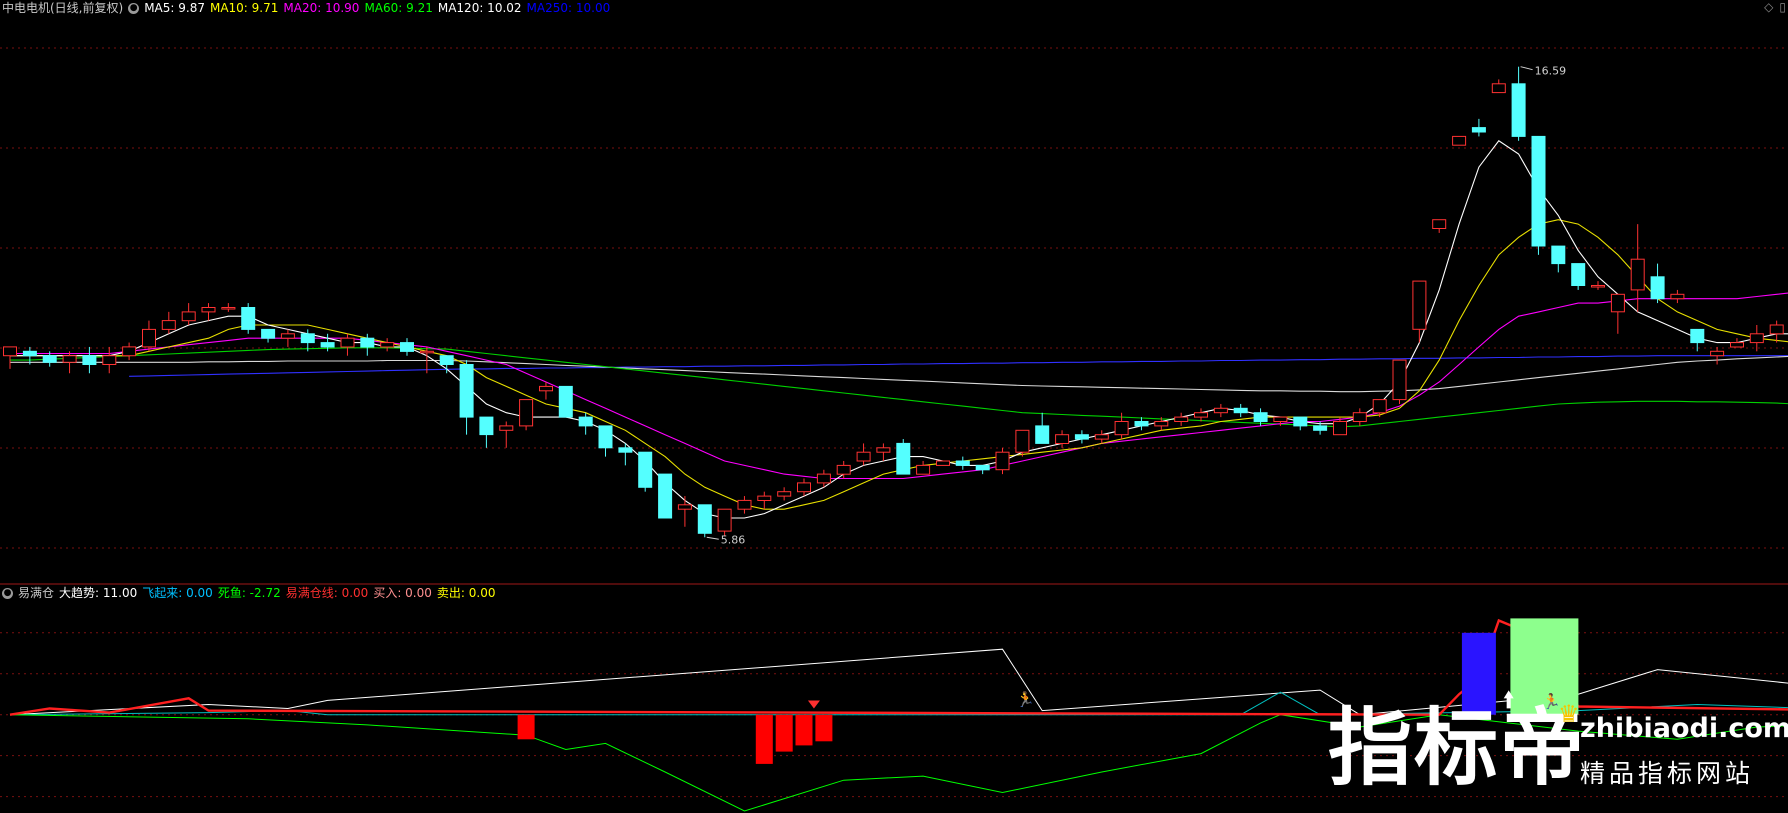 The image size is (1788, 813). What do you see at coordinates (1684, 728) in the screenshot?
I see `watermark-site: zhibiaodi.com` at bounding box center [1684, 728].